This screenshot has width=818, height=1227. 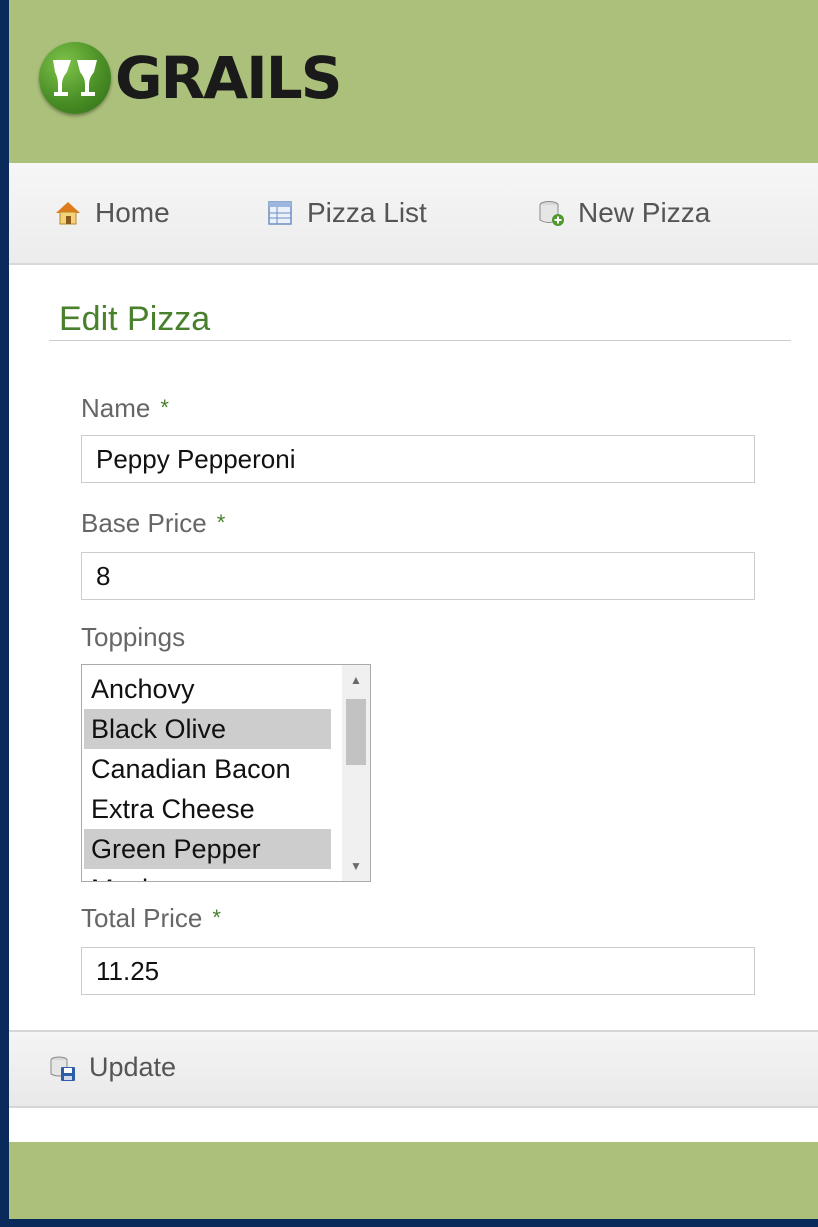 I want to click on total-price-input, so click(x=418, y=971).